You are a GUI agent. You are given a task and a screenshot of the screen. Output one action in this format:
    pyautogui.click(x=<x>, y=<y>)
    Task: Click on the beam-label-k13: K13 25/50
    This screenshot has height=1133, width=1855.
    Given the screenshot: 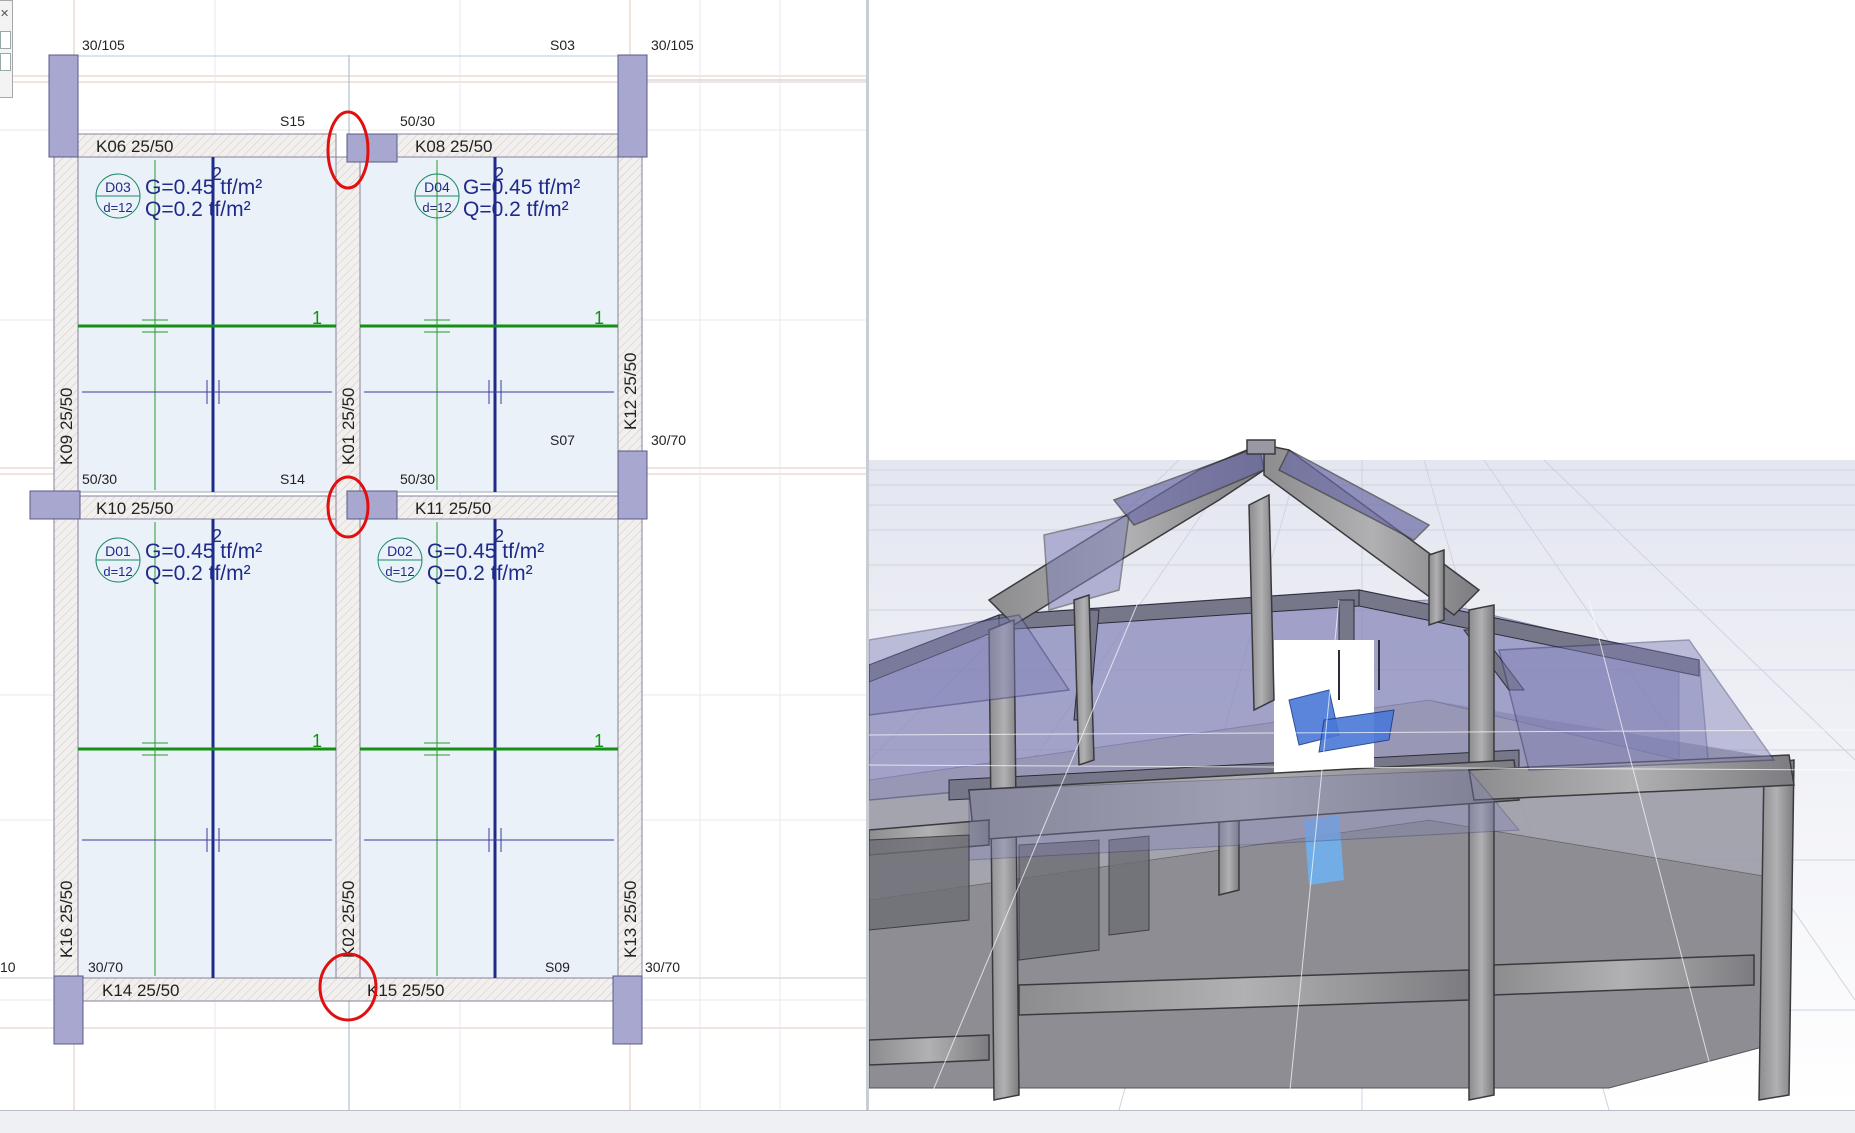 What is the action you would take?
    pyautogui.click(x=630, y=919)
    